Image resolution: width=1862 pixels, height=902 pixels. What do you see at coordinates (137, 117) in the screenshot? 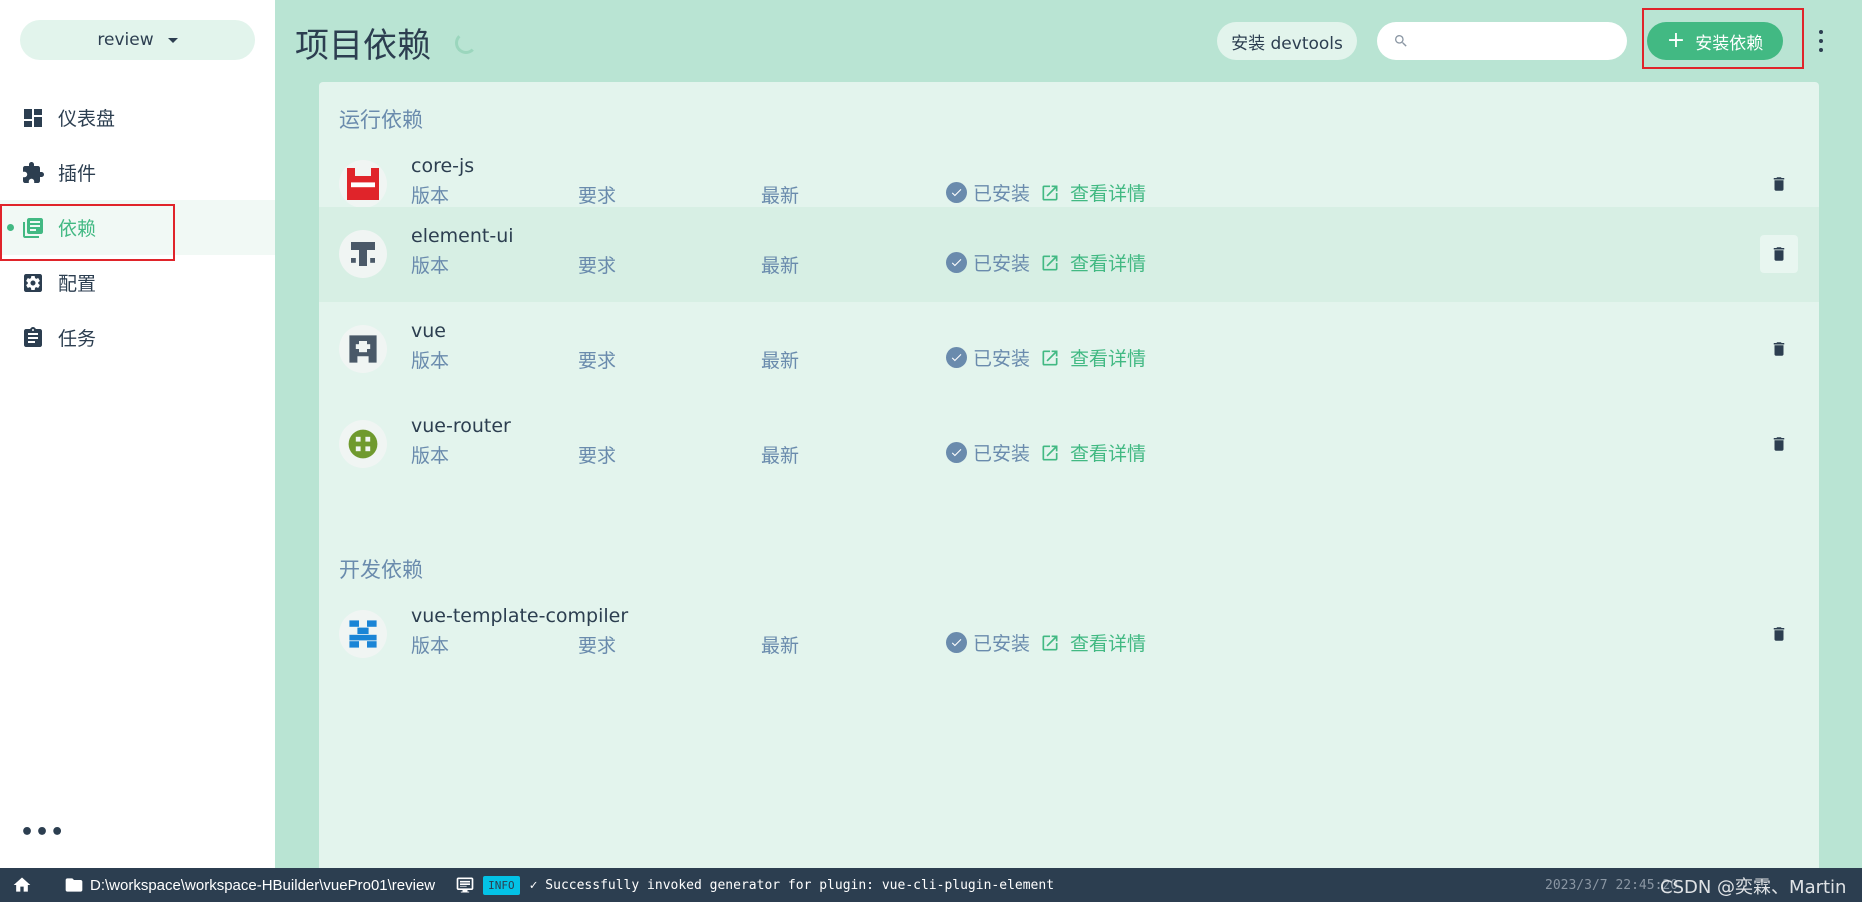
I see `sidebar-item-dashboard: 仪表盘` at bounding box center [137, 117].